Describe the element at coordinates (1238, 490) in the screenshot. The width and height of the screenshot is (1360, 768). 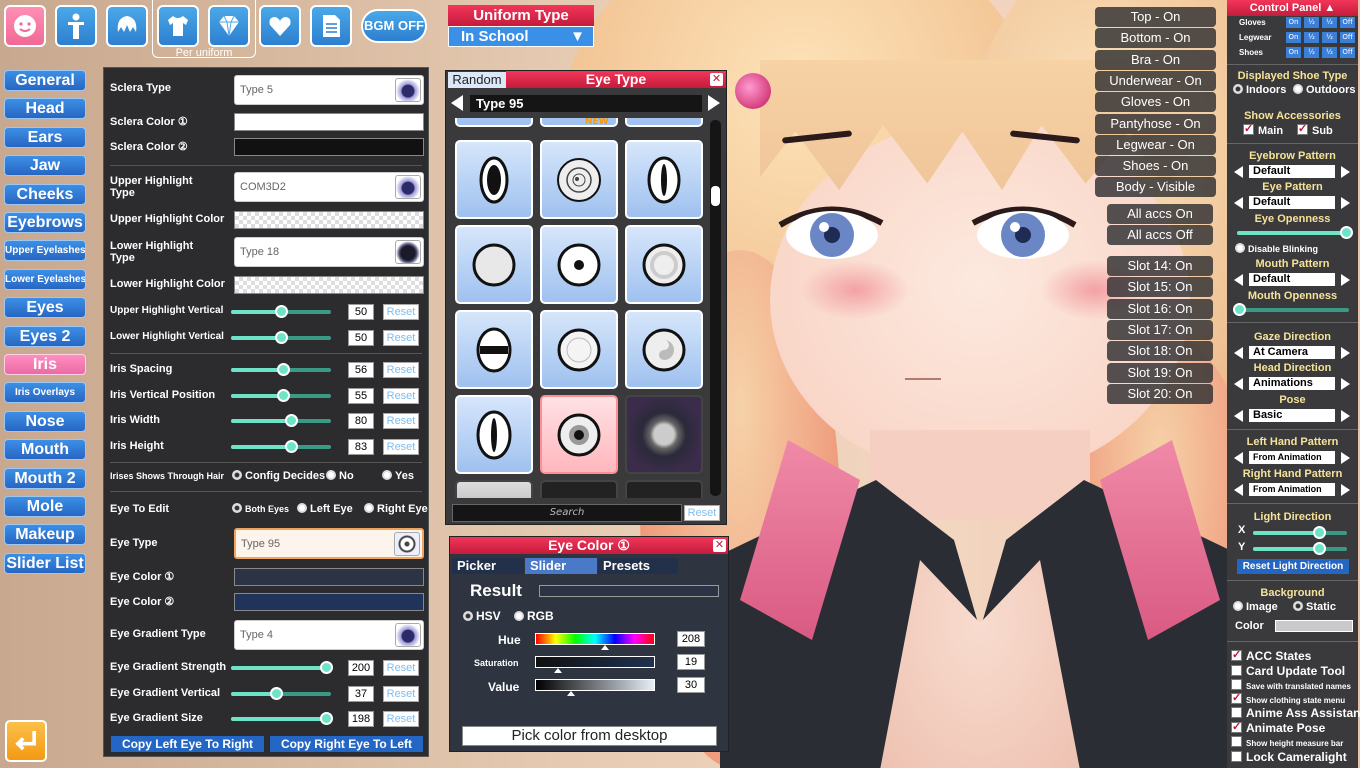
I see `right-hand-prev-arrow-icon` at that location.